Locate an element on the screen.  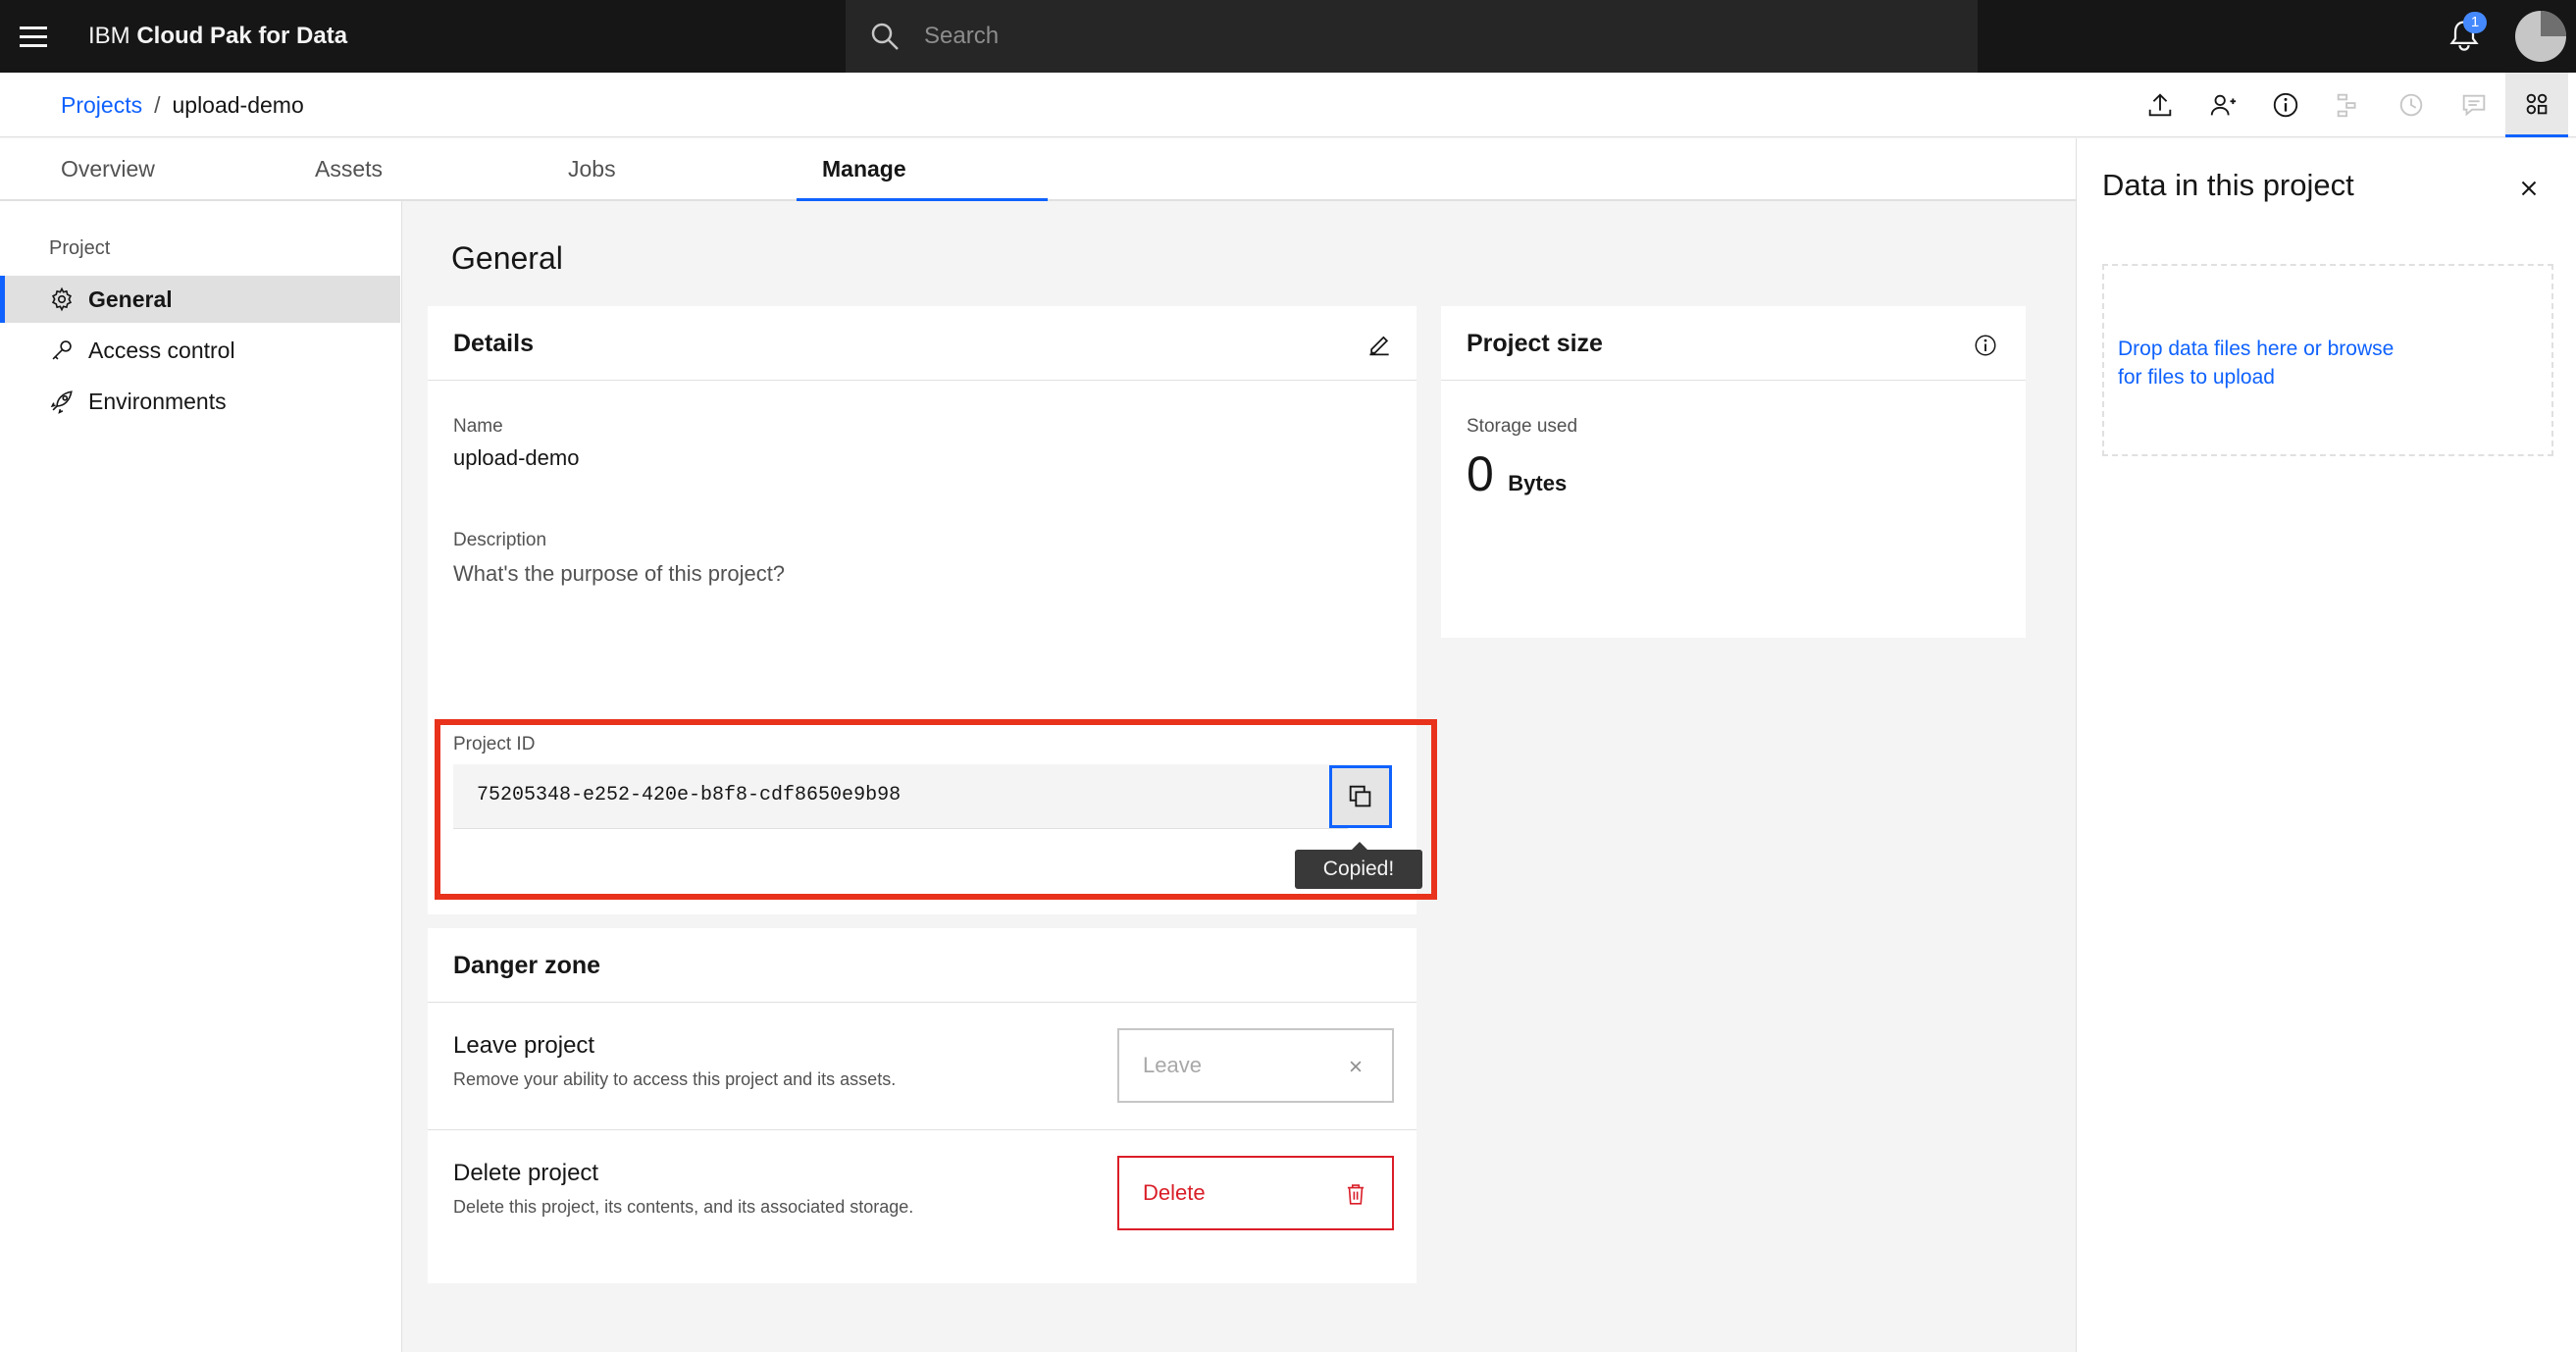
details-card-header: Details is located at coordinates (922, 343).